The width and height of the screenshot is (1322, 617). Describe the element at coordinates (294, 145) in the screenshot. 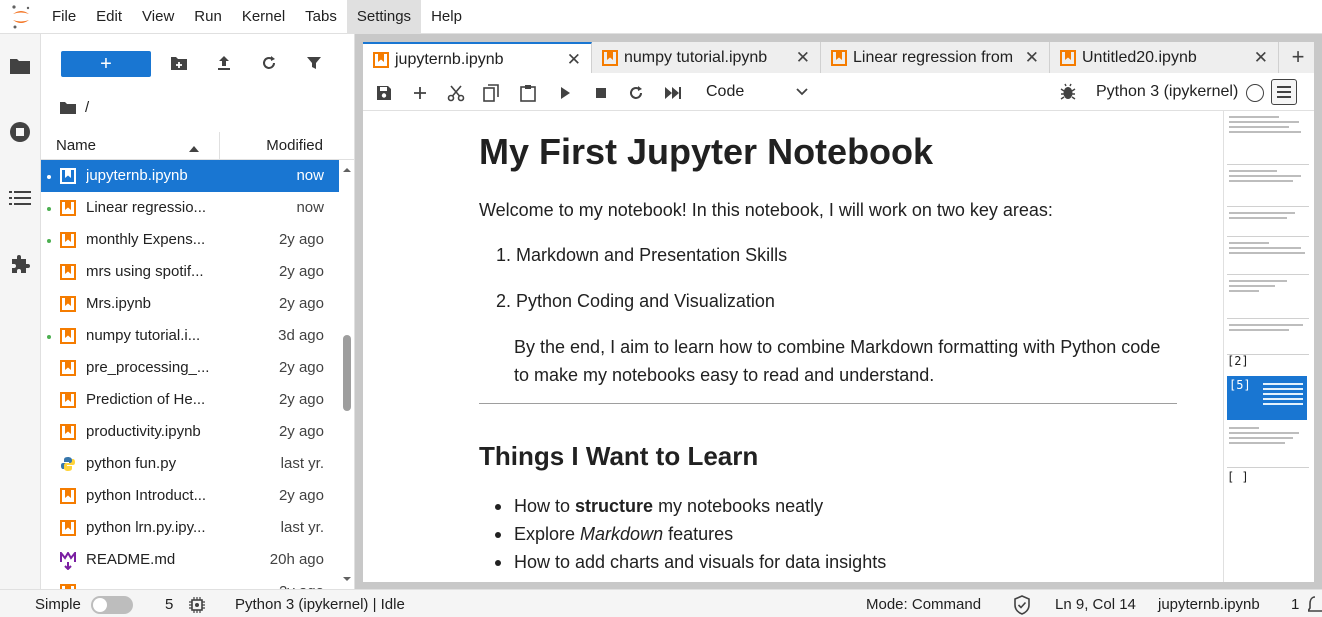

I see `column-modified: Modified` at that location.